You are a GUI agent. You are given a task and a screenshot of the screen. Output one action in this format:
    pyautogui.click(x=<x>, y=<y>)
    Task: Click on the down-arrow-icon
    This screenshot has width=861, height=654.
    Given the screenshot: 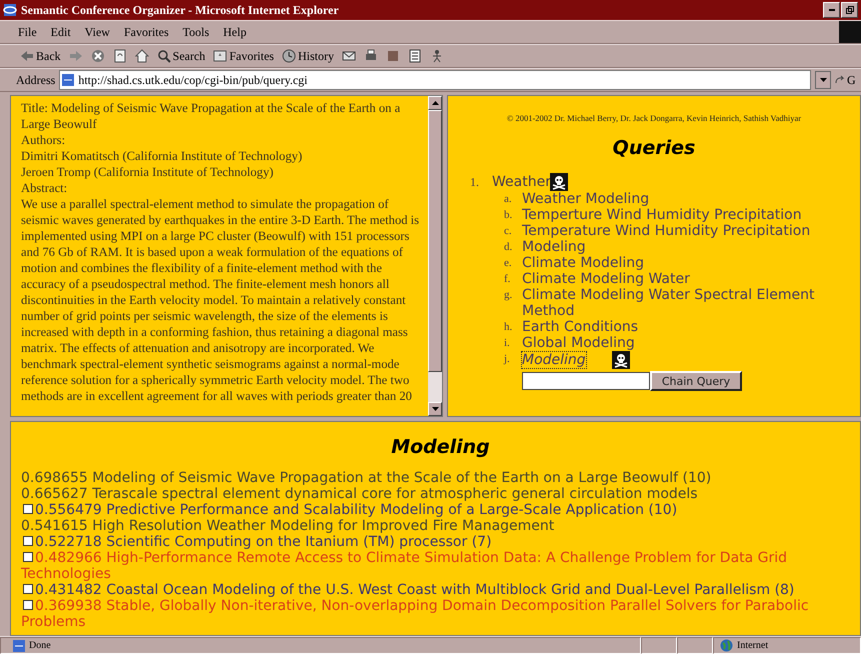 What is the action you would take?
    pyautogui.click(x=435, y=409)
    